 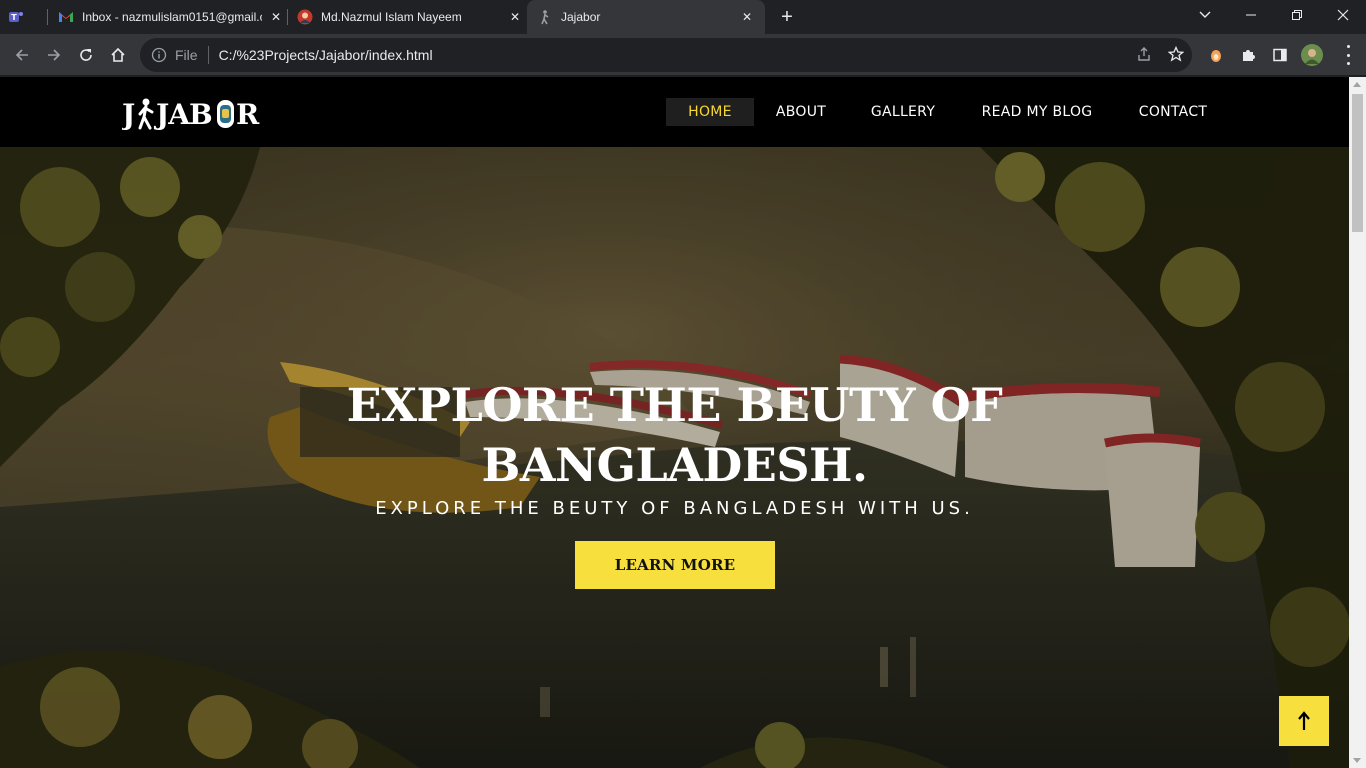 I want to click on site-logo: J JAB R, so click(x=193, y=113).